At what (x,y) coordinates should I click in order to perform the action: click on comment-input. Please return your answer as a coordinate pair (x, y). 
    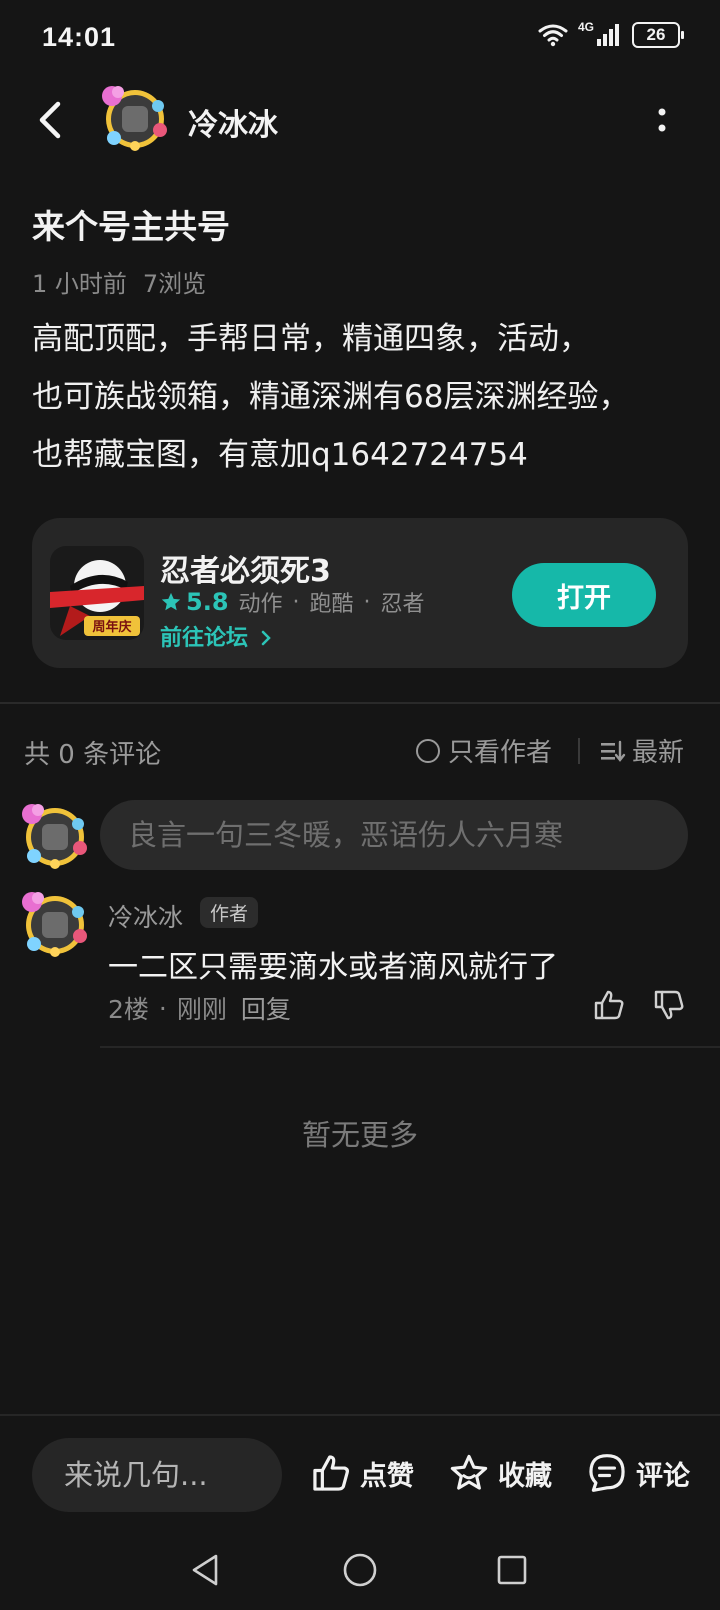
    Looking at the image, I should click on (394, 835).